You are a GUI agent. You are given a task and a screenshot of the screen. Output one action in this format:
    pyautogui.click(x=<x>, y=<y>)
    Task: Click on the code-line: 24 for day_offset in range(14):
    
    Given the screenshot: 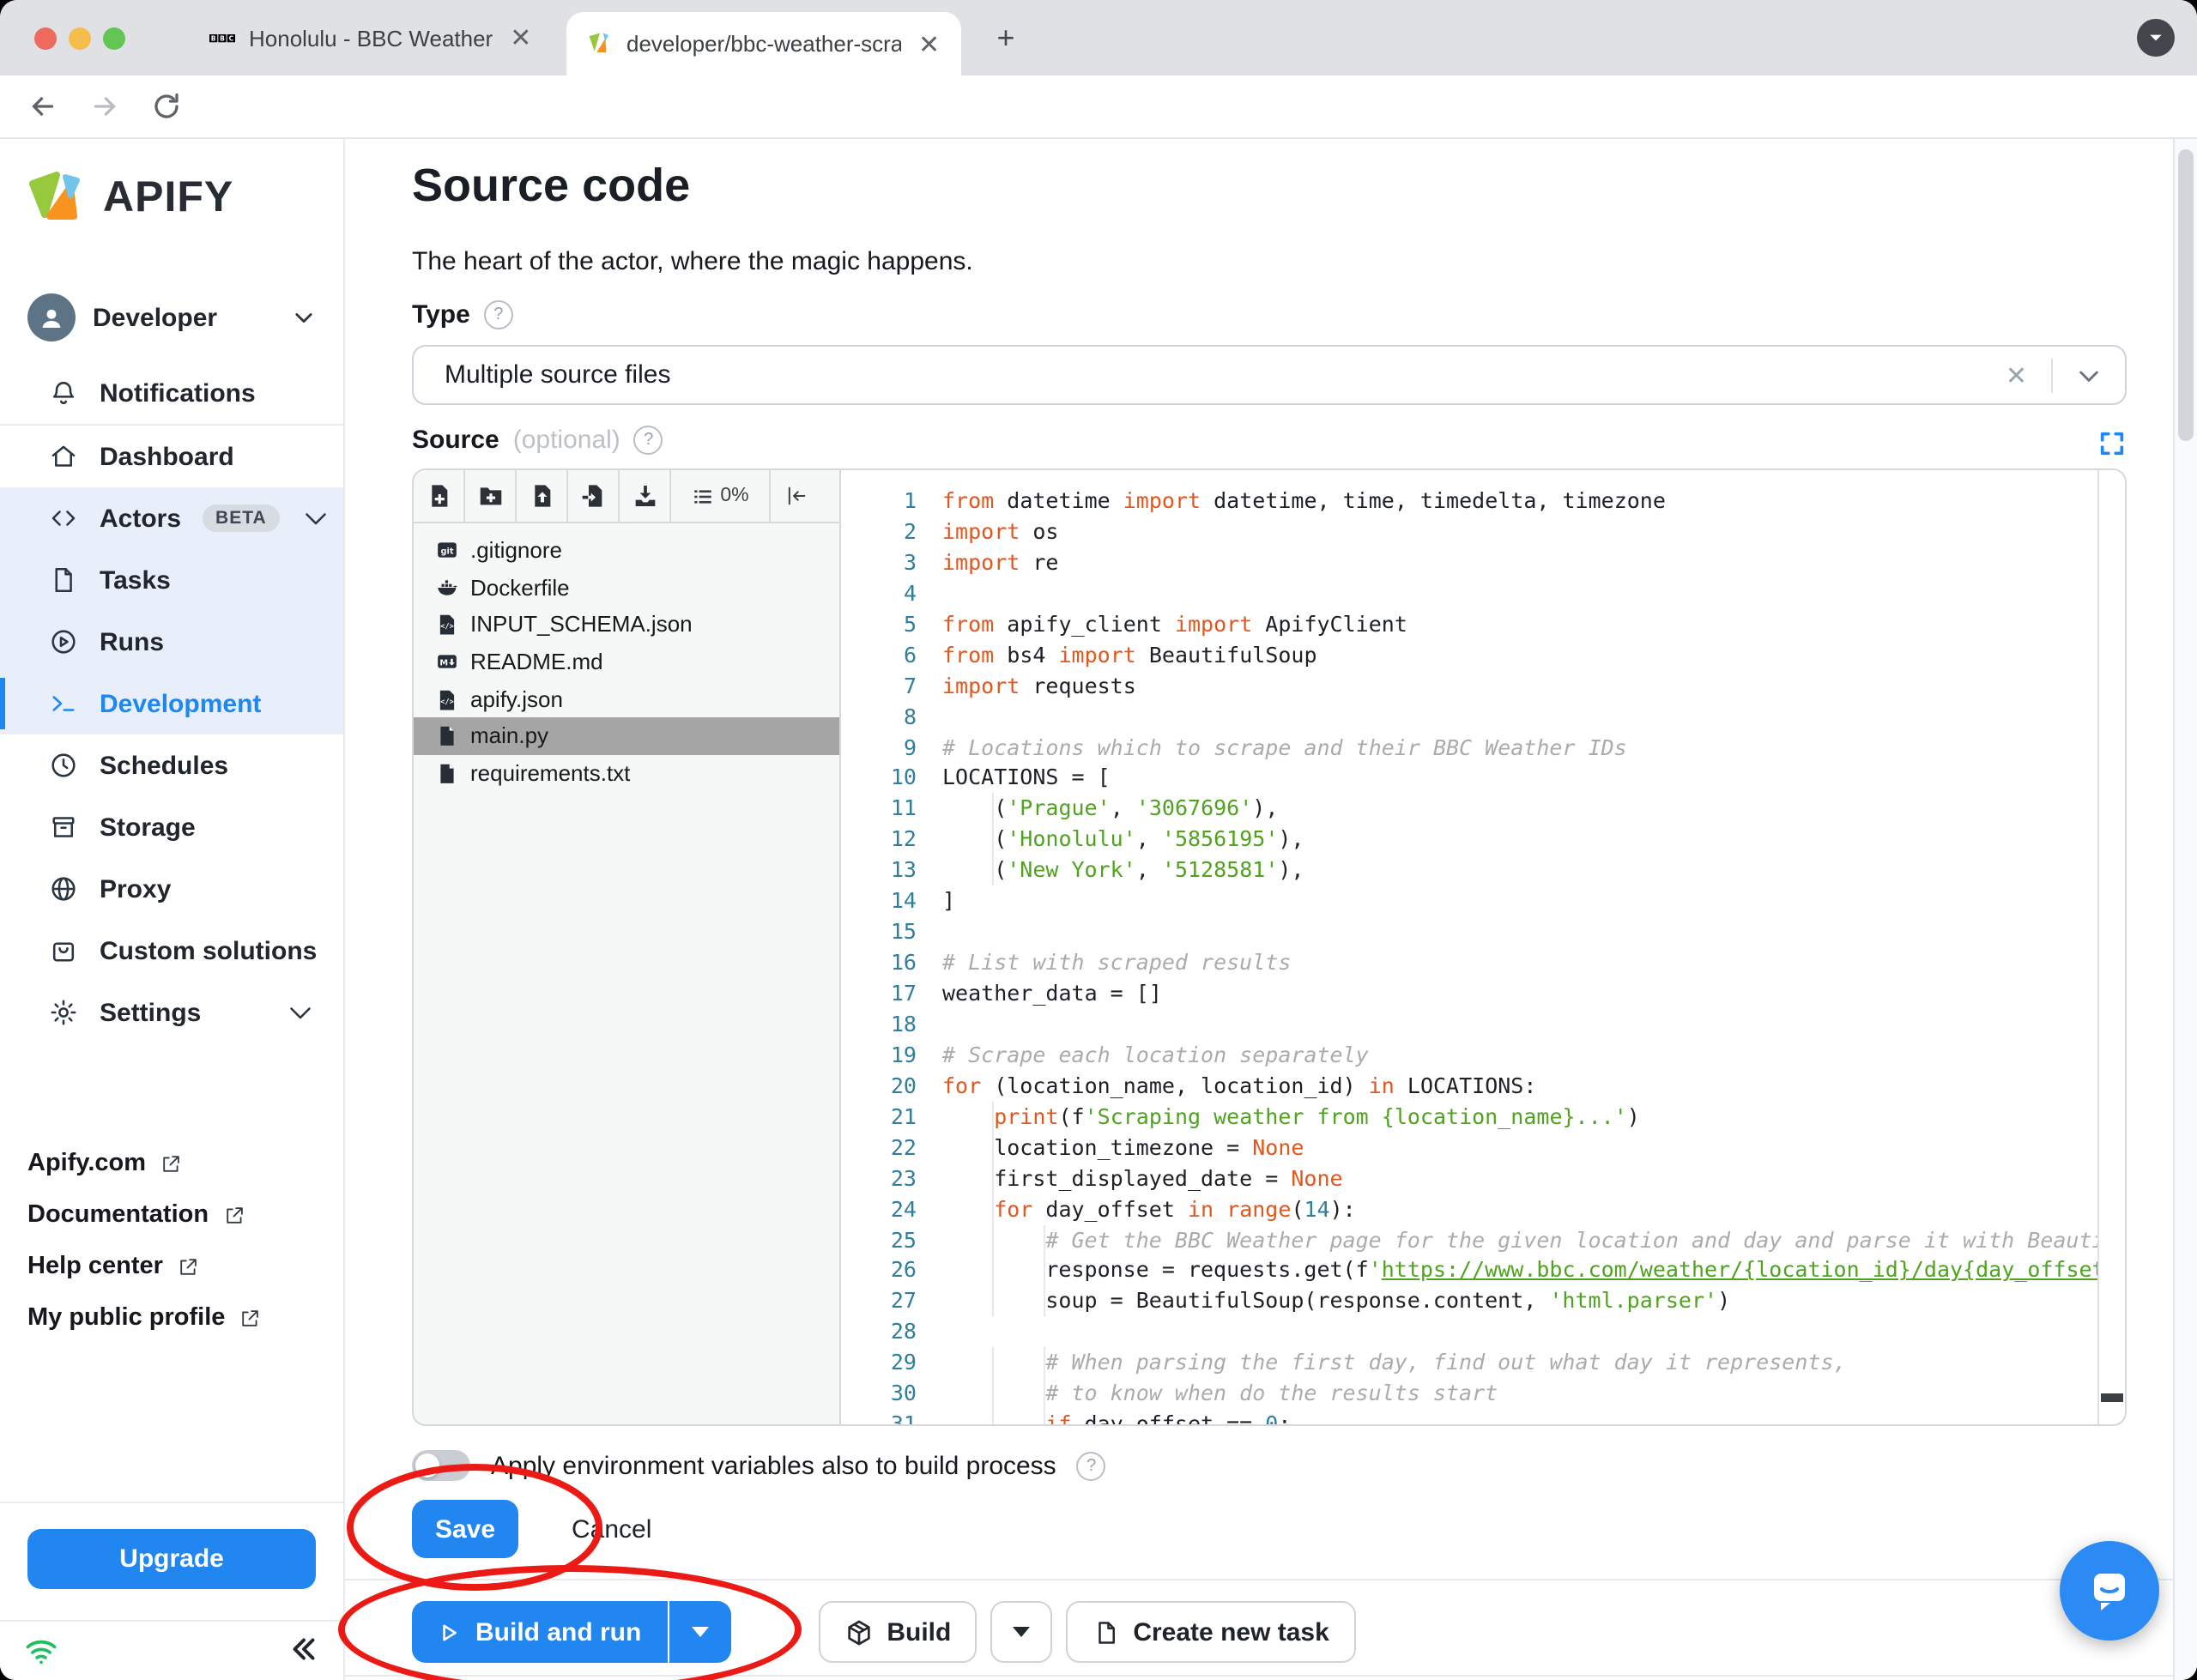 What is the action you would take?
    pyautogui.click(x=1483, y=1209)
    